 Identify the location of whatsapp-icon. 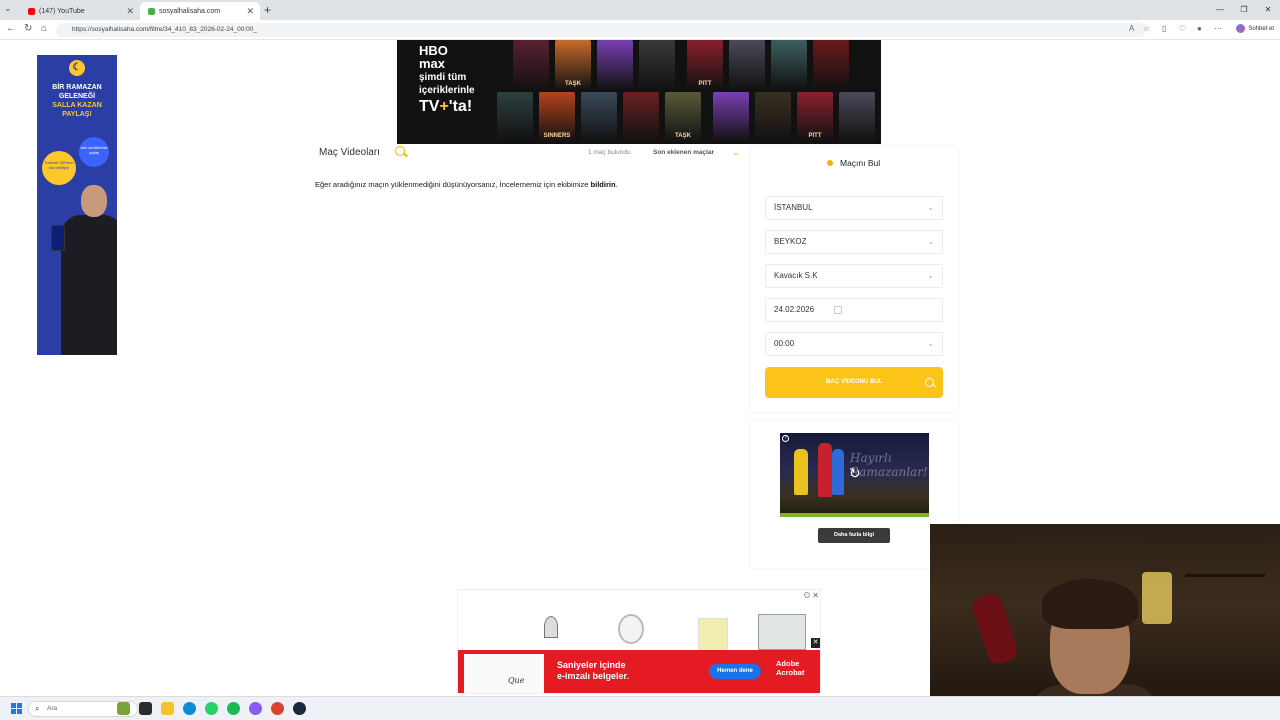
(211, 708).